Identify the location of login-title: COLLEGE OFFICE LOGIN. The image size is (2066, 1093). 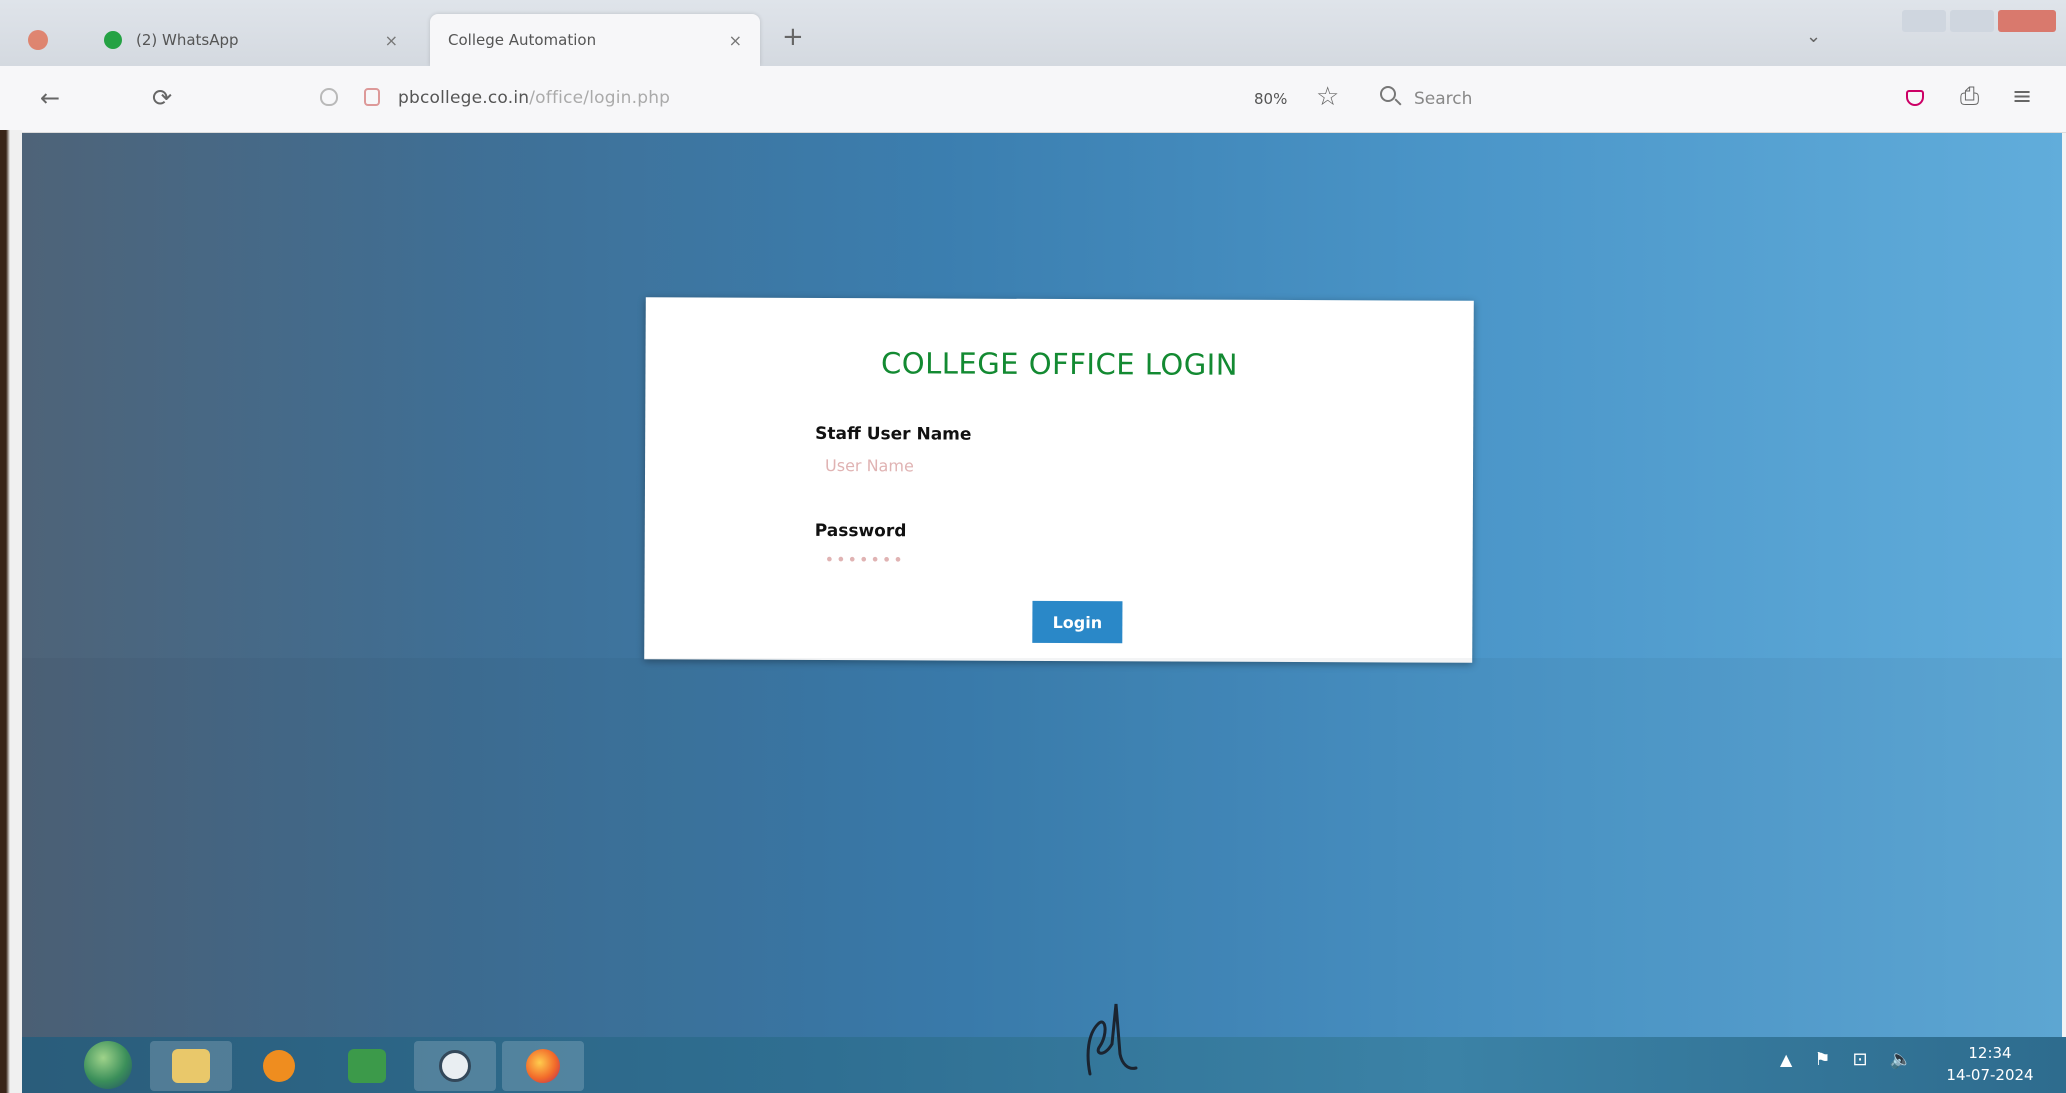
(1059, 364).